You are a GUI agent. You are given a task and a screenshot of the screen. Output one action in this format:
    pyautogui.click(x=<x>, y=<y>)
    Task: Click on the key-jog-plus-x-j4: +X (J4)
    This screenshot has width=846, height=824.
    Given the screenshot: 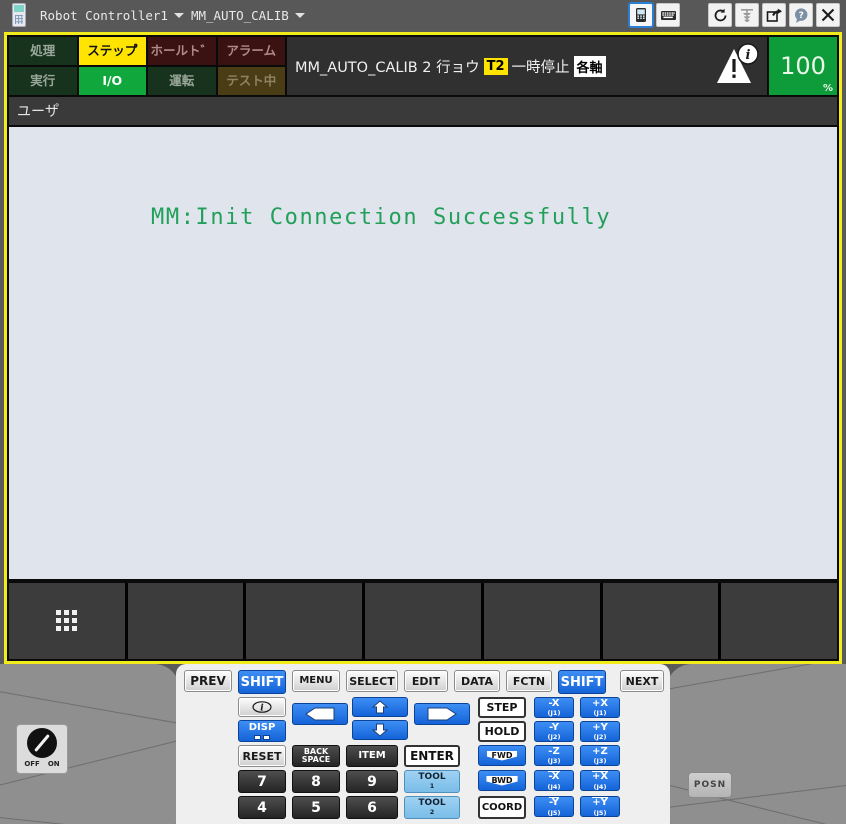 What is the action you would take?
    pyautogui.click(x=600, y=780)
    